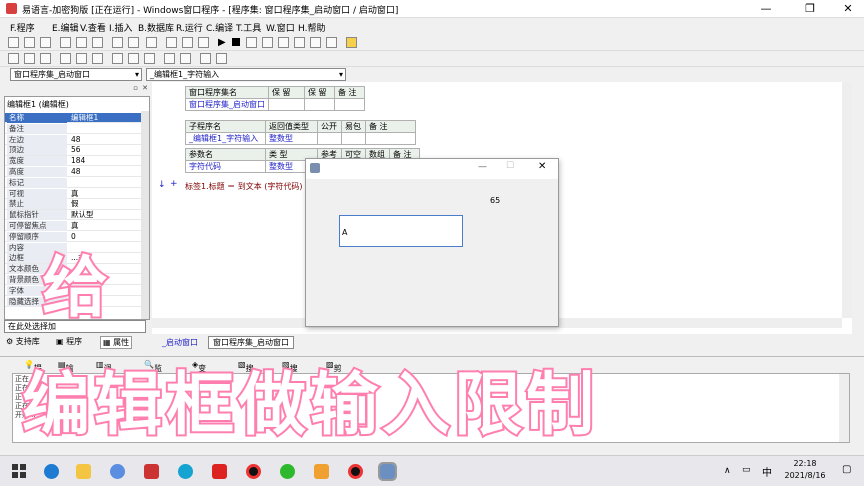 This screenshot has height=486, width=864. What do you see at coordinates (97, 58) in the screenshot?
I see `align-bottom-icon` at bounding box center [97, 58].